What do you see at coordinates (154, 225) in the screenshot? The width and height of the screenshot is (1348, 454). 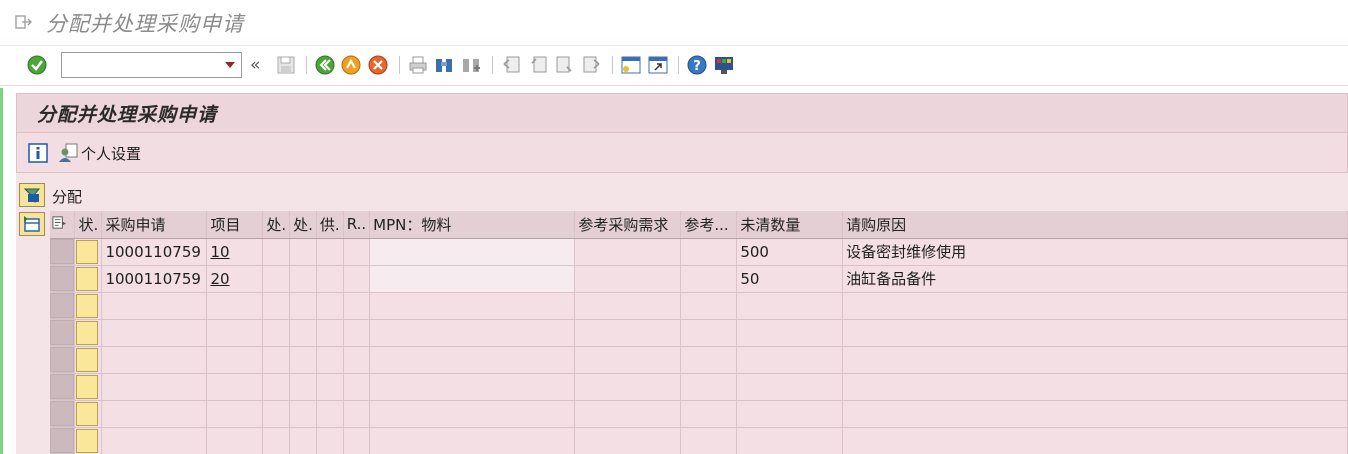 I see `column-header: 采购申请` at bounding box center [154, 225].